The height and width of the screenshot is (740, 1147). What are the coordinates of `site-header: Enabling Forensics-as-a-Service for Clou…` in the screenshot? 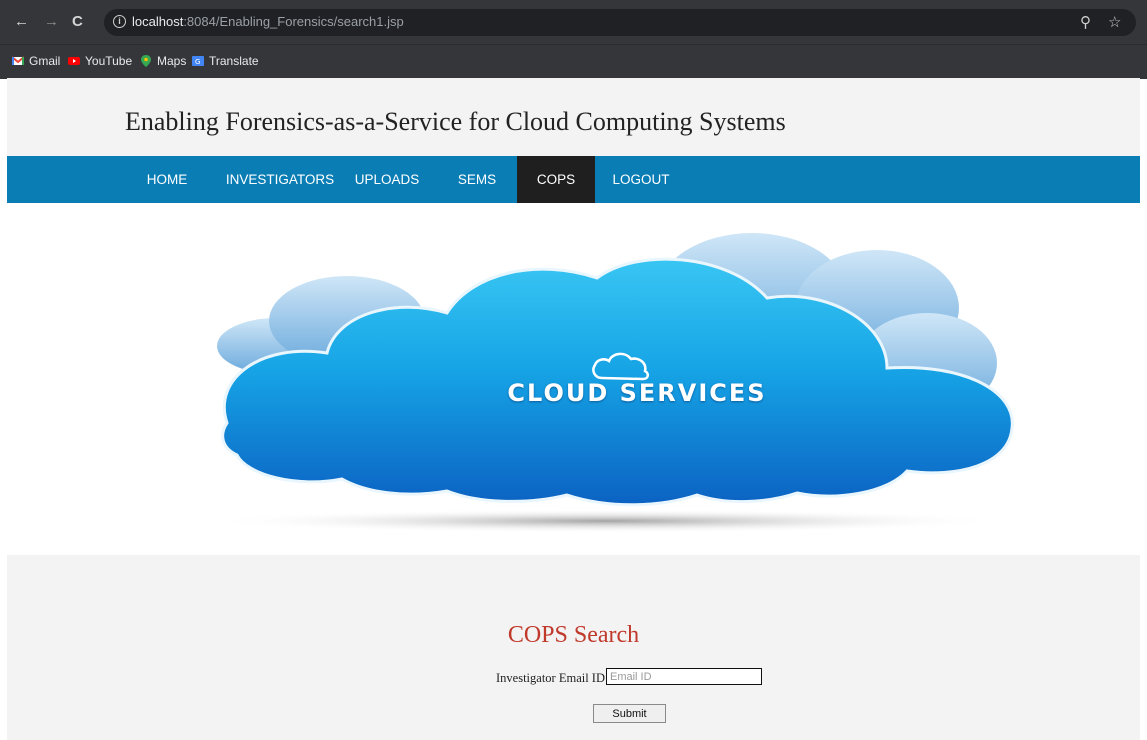 It's located at (573, 117).